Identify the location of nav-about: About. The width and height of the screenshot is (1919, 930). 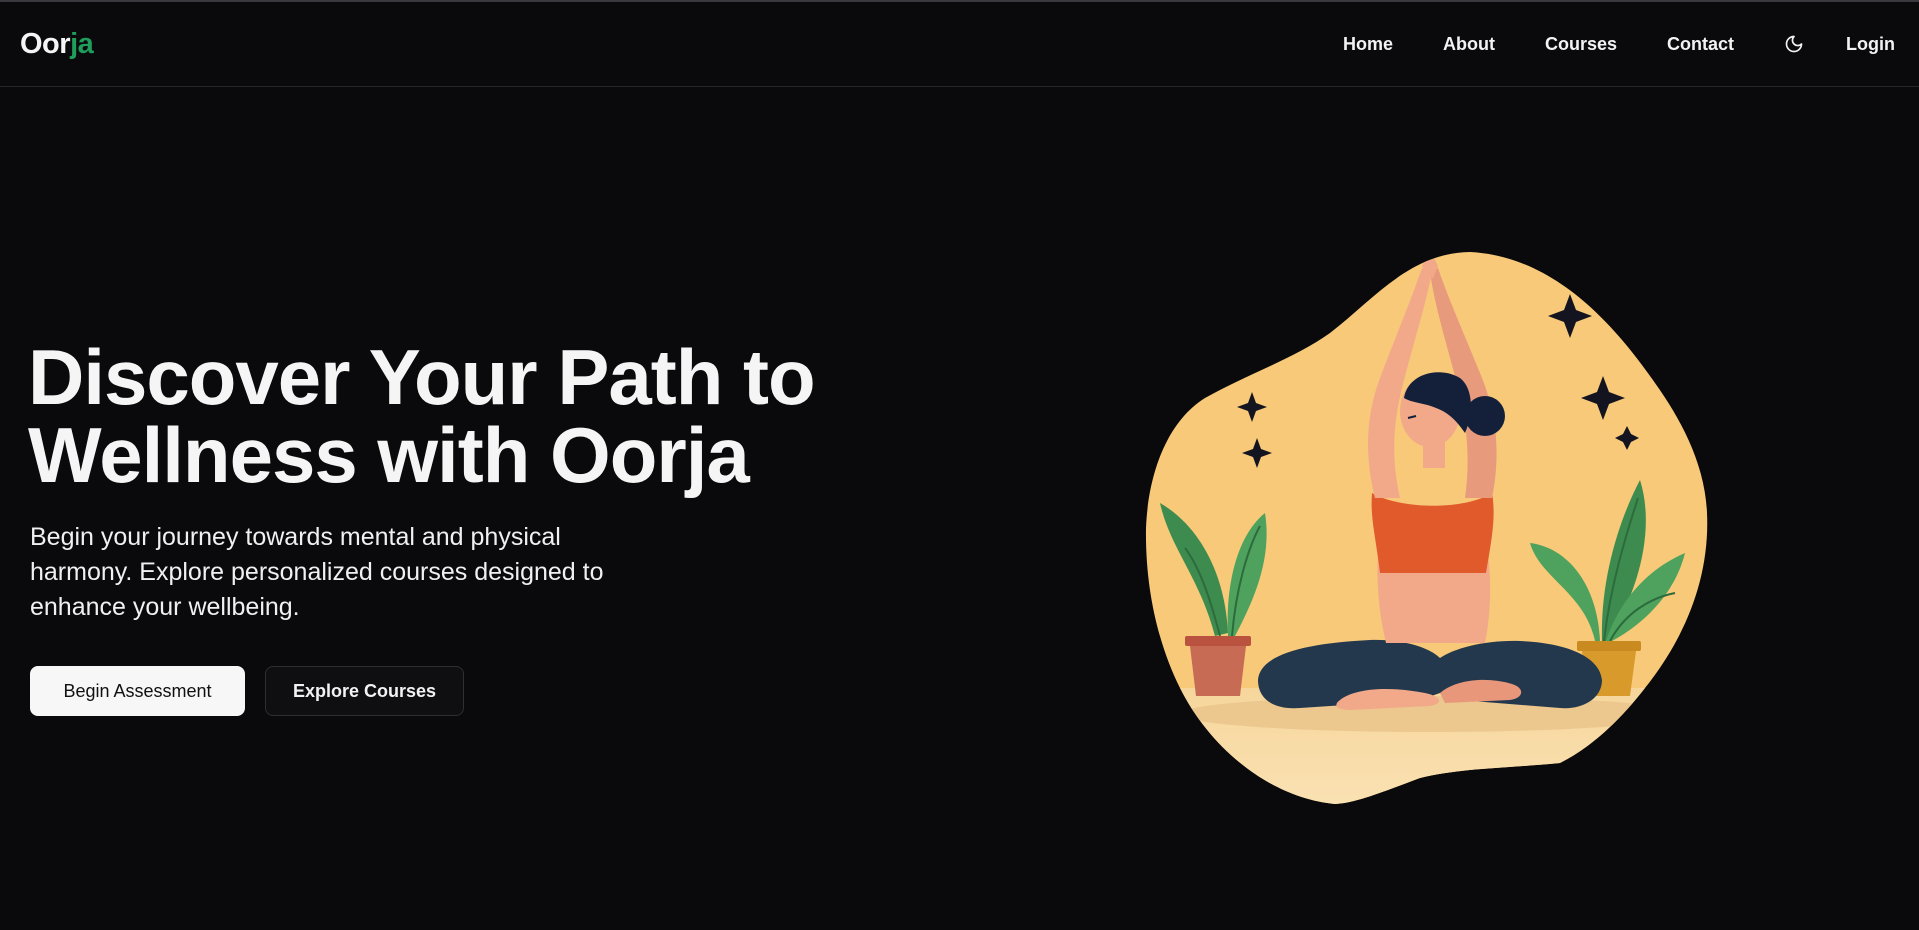
(1469, 44).